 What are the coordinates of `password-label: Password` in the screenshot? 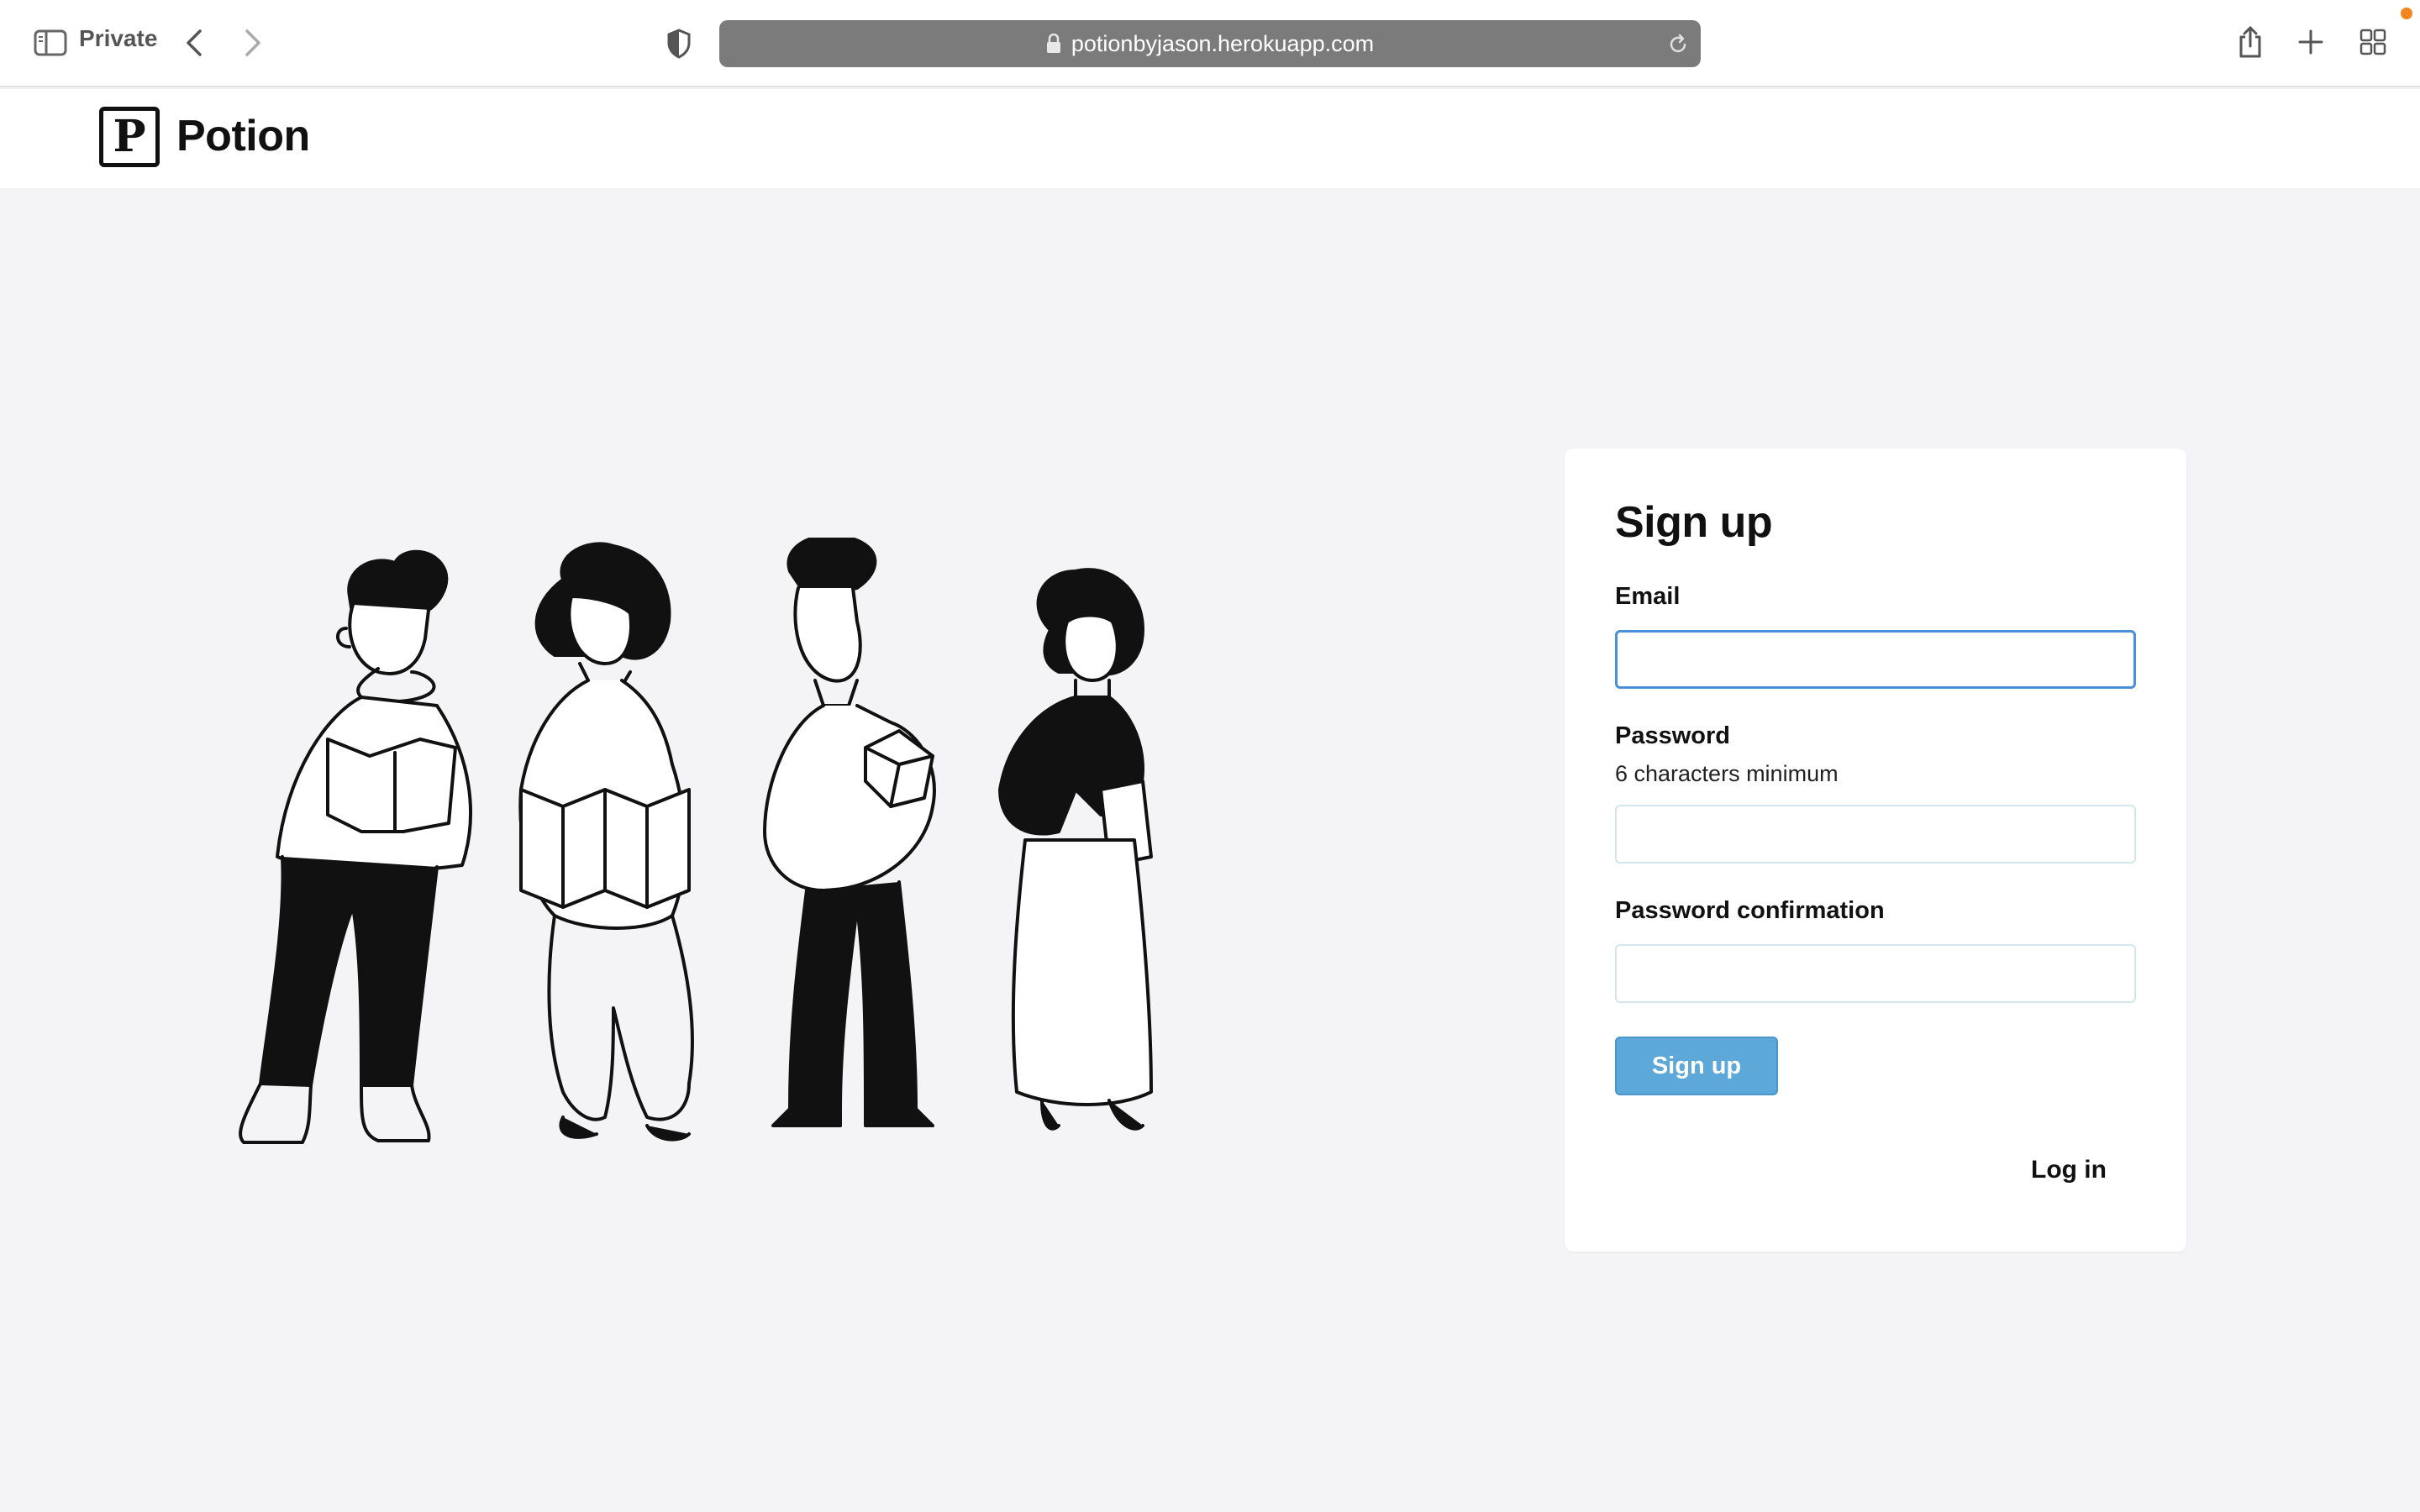 It's located at (1673, 735).